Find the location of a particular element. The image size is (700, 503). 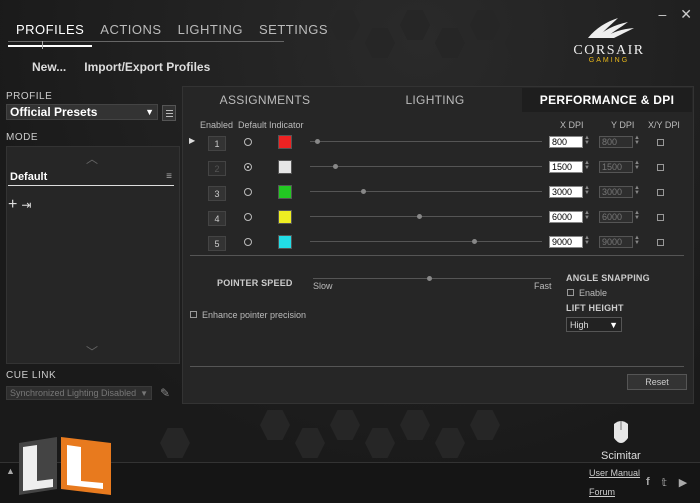

twitter-icon: 𝕥 is located at coordinates (664, 482).